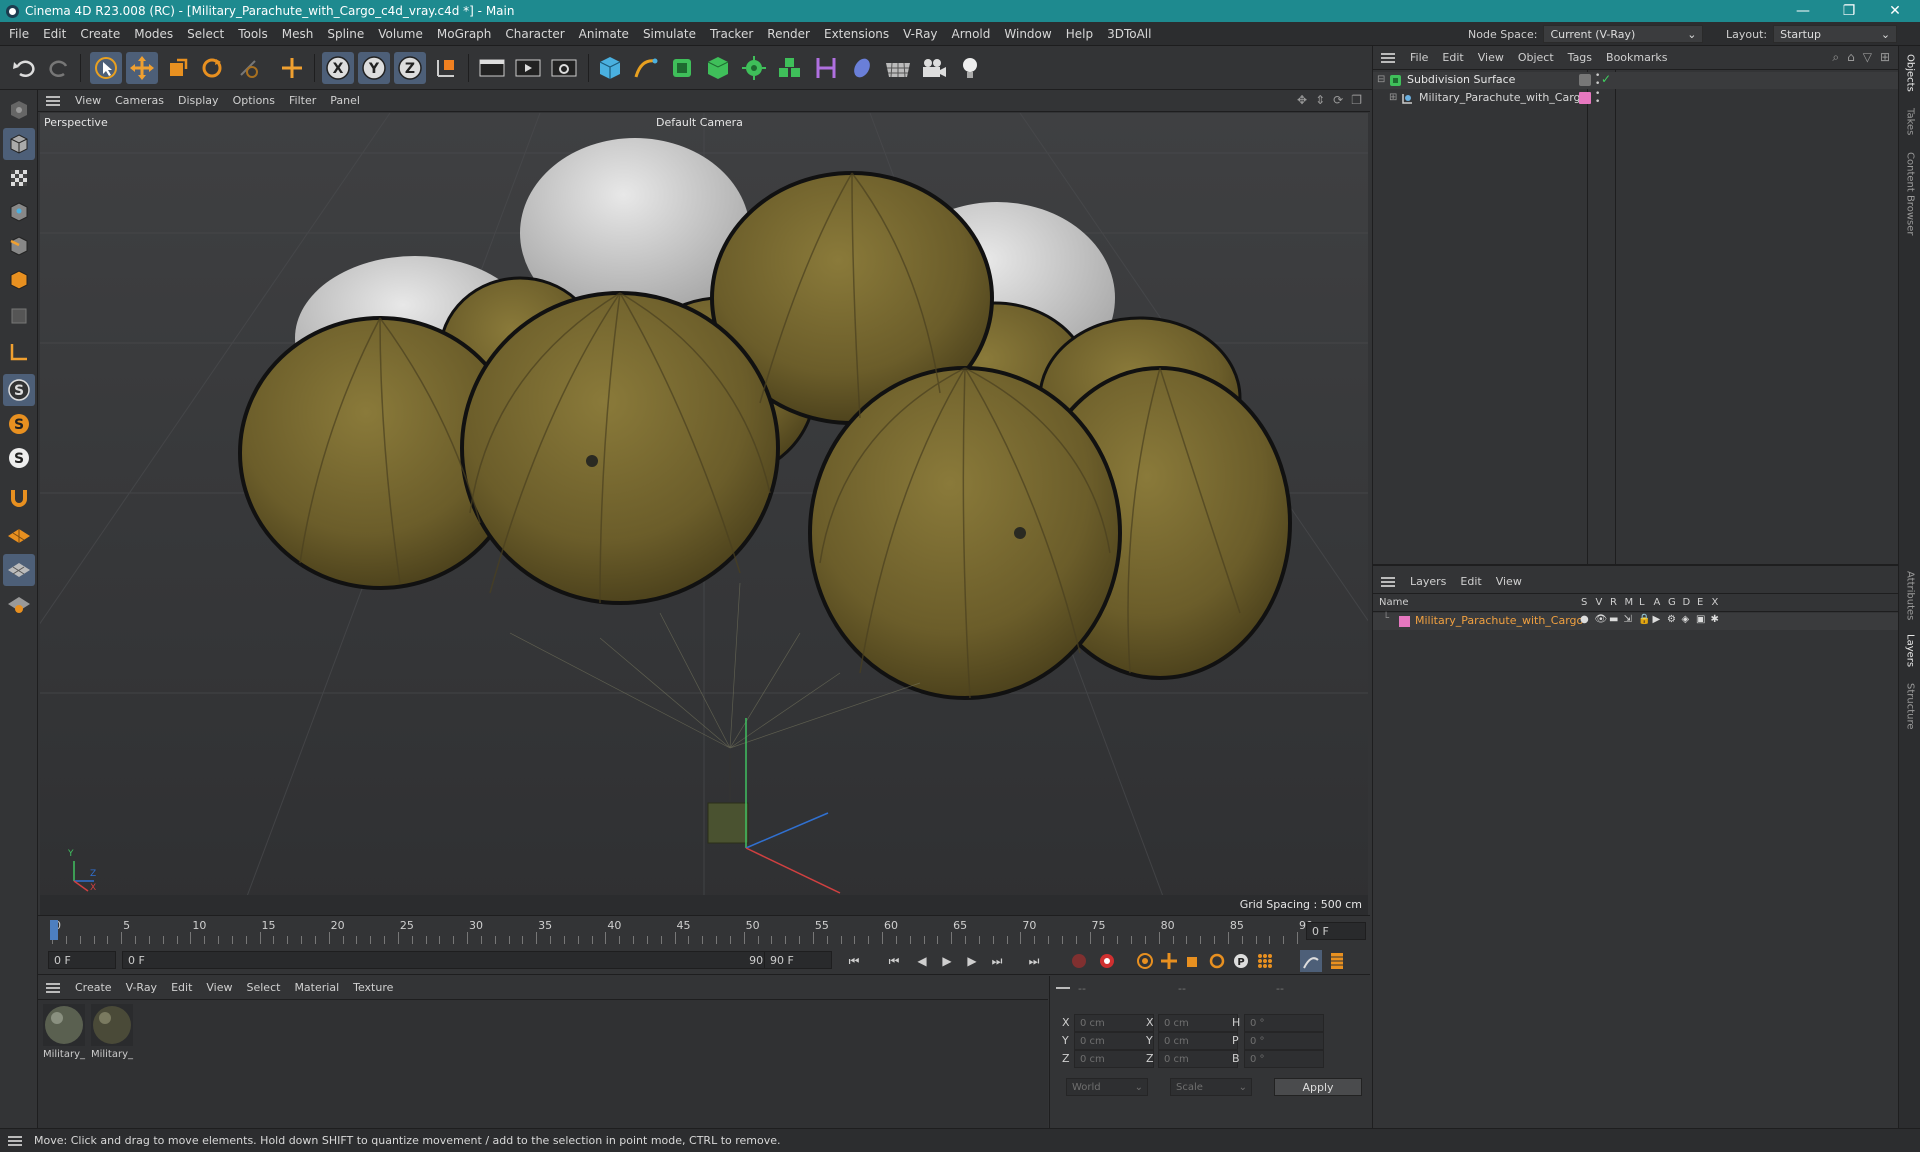 The height and width of the screenshot is (1152, 1920). Describe the element at coordinates (1311, 961) in the screenshot. I see `motion-system-icon` at that location.